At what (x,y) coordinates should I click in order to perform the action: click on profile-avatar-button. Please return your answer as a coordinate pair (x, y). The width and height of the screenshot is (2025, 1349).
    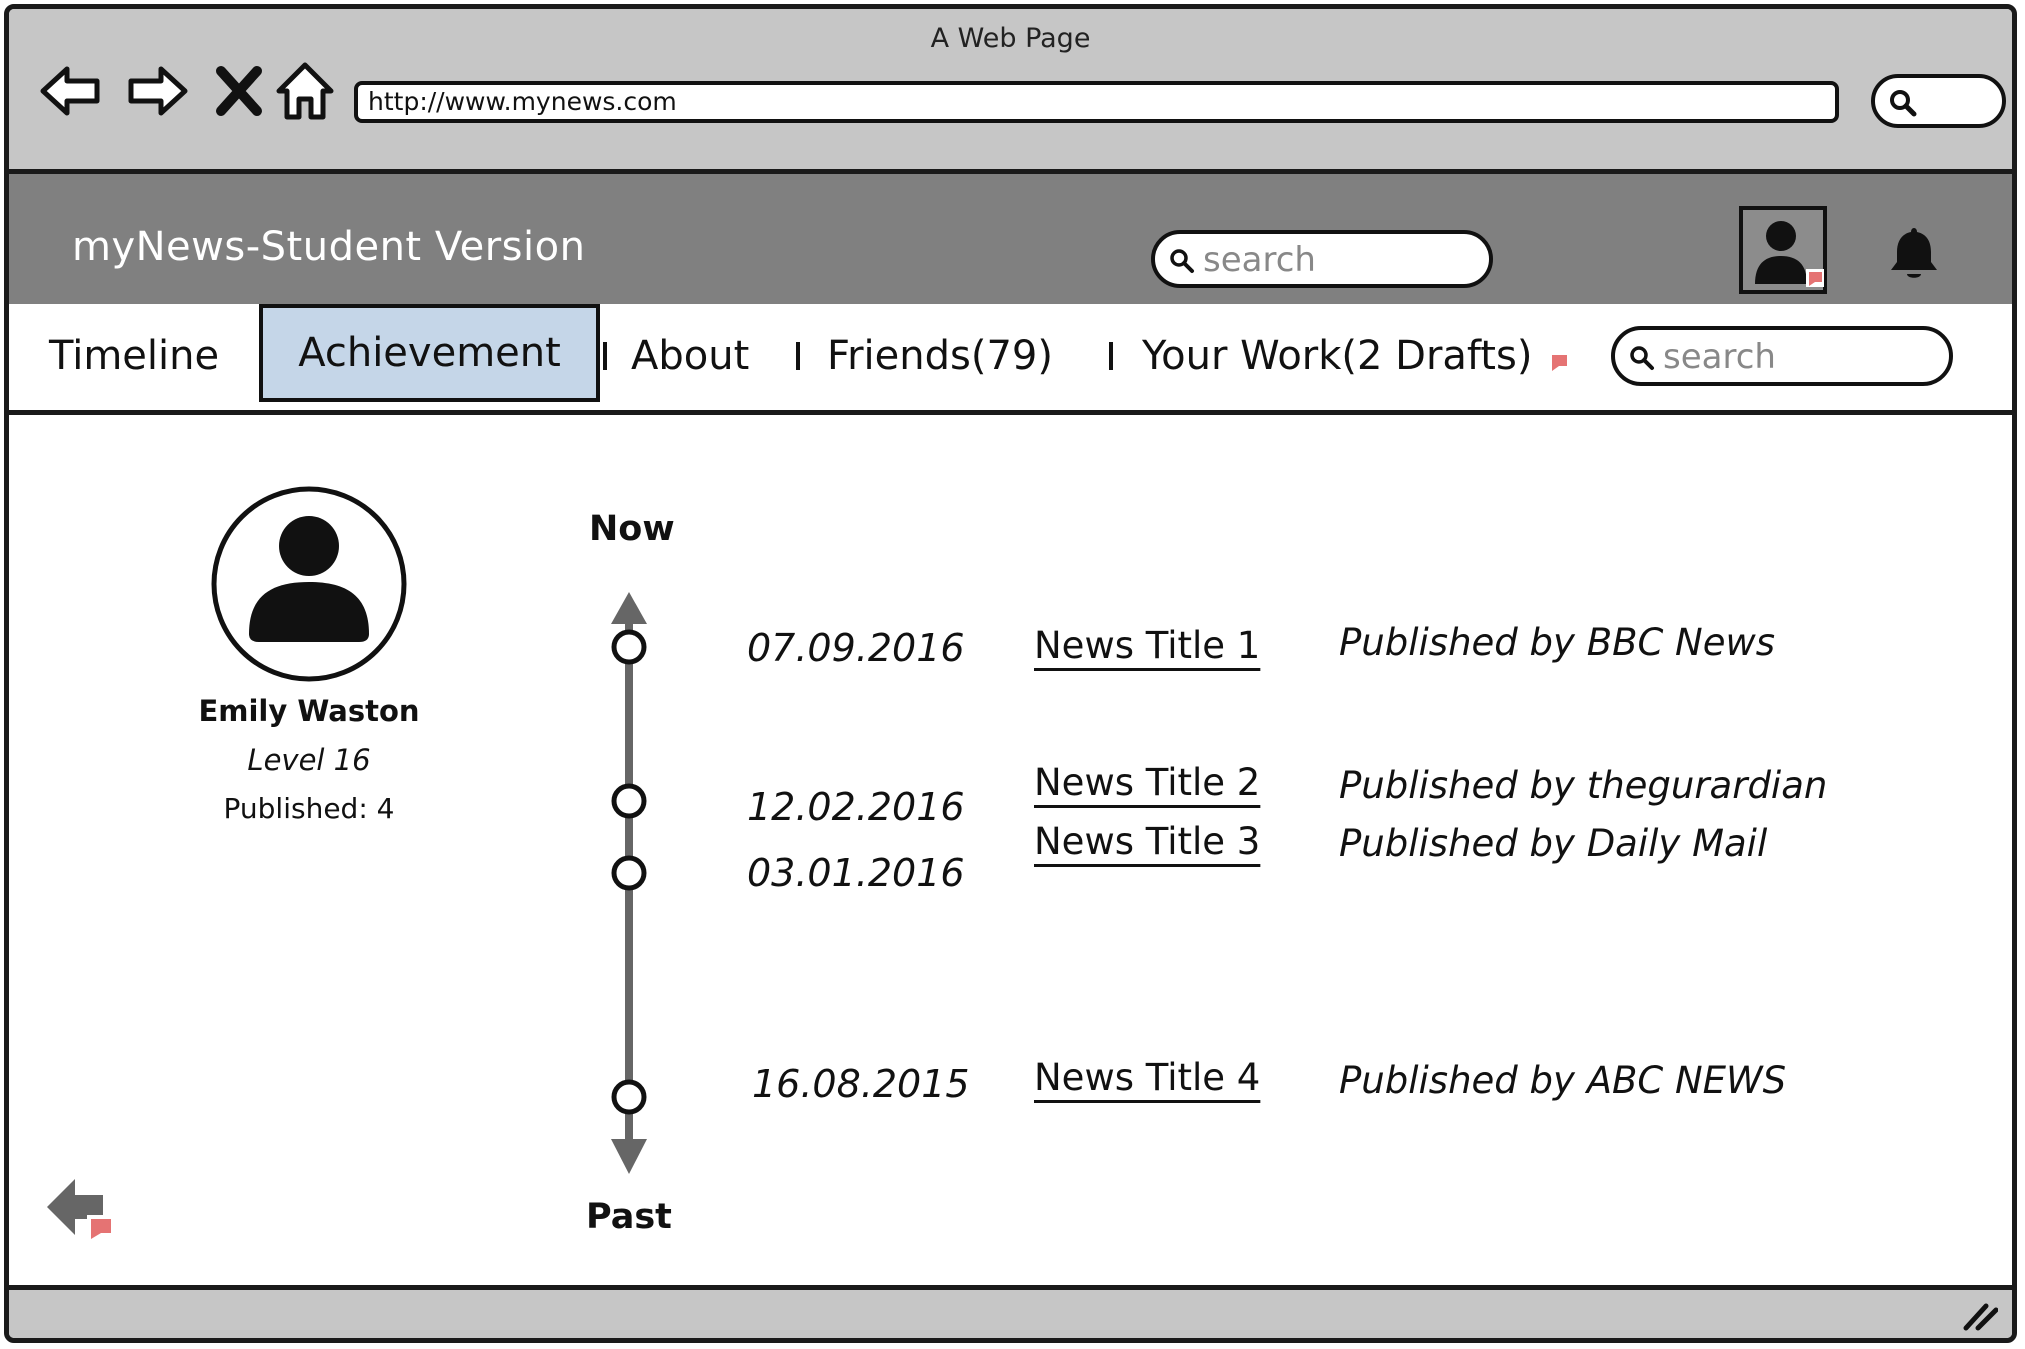
    Looking at the image, I should click on (1783, 250).